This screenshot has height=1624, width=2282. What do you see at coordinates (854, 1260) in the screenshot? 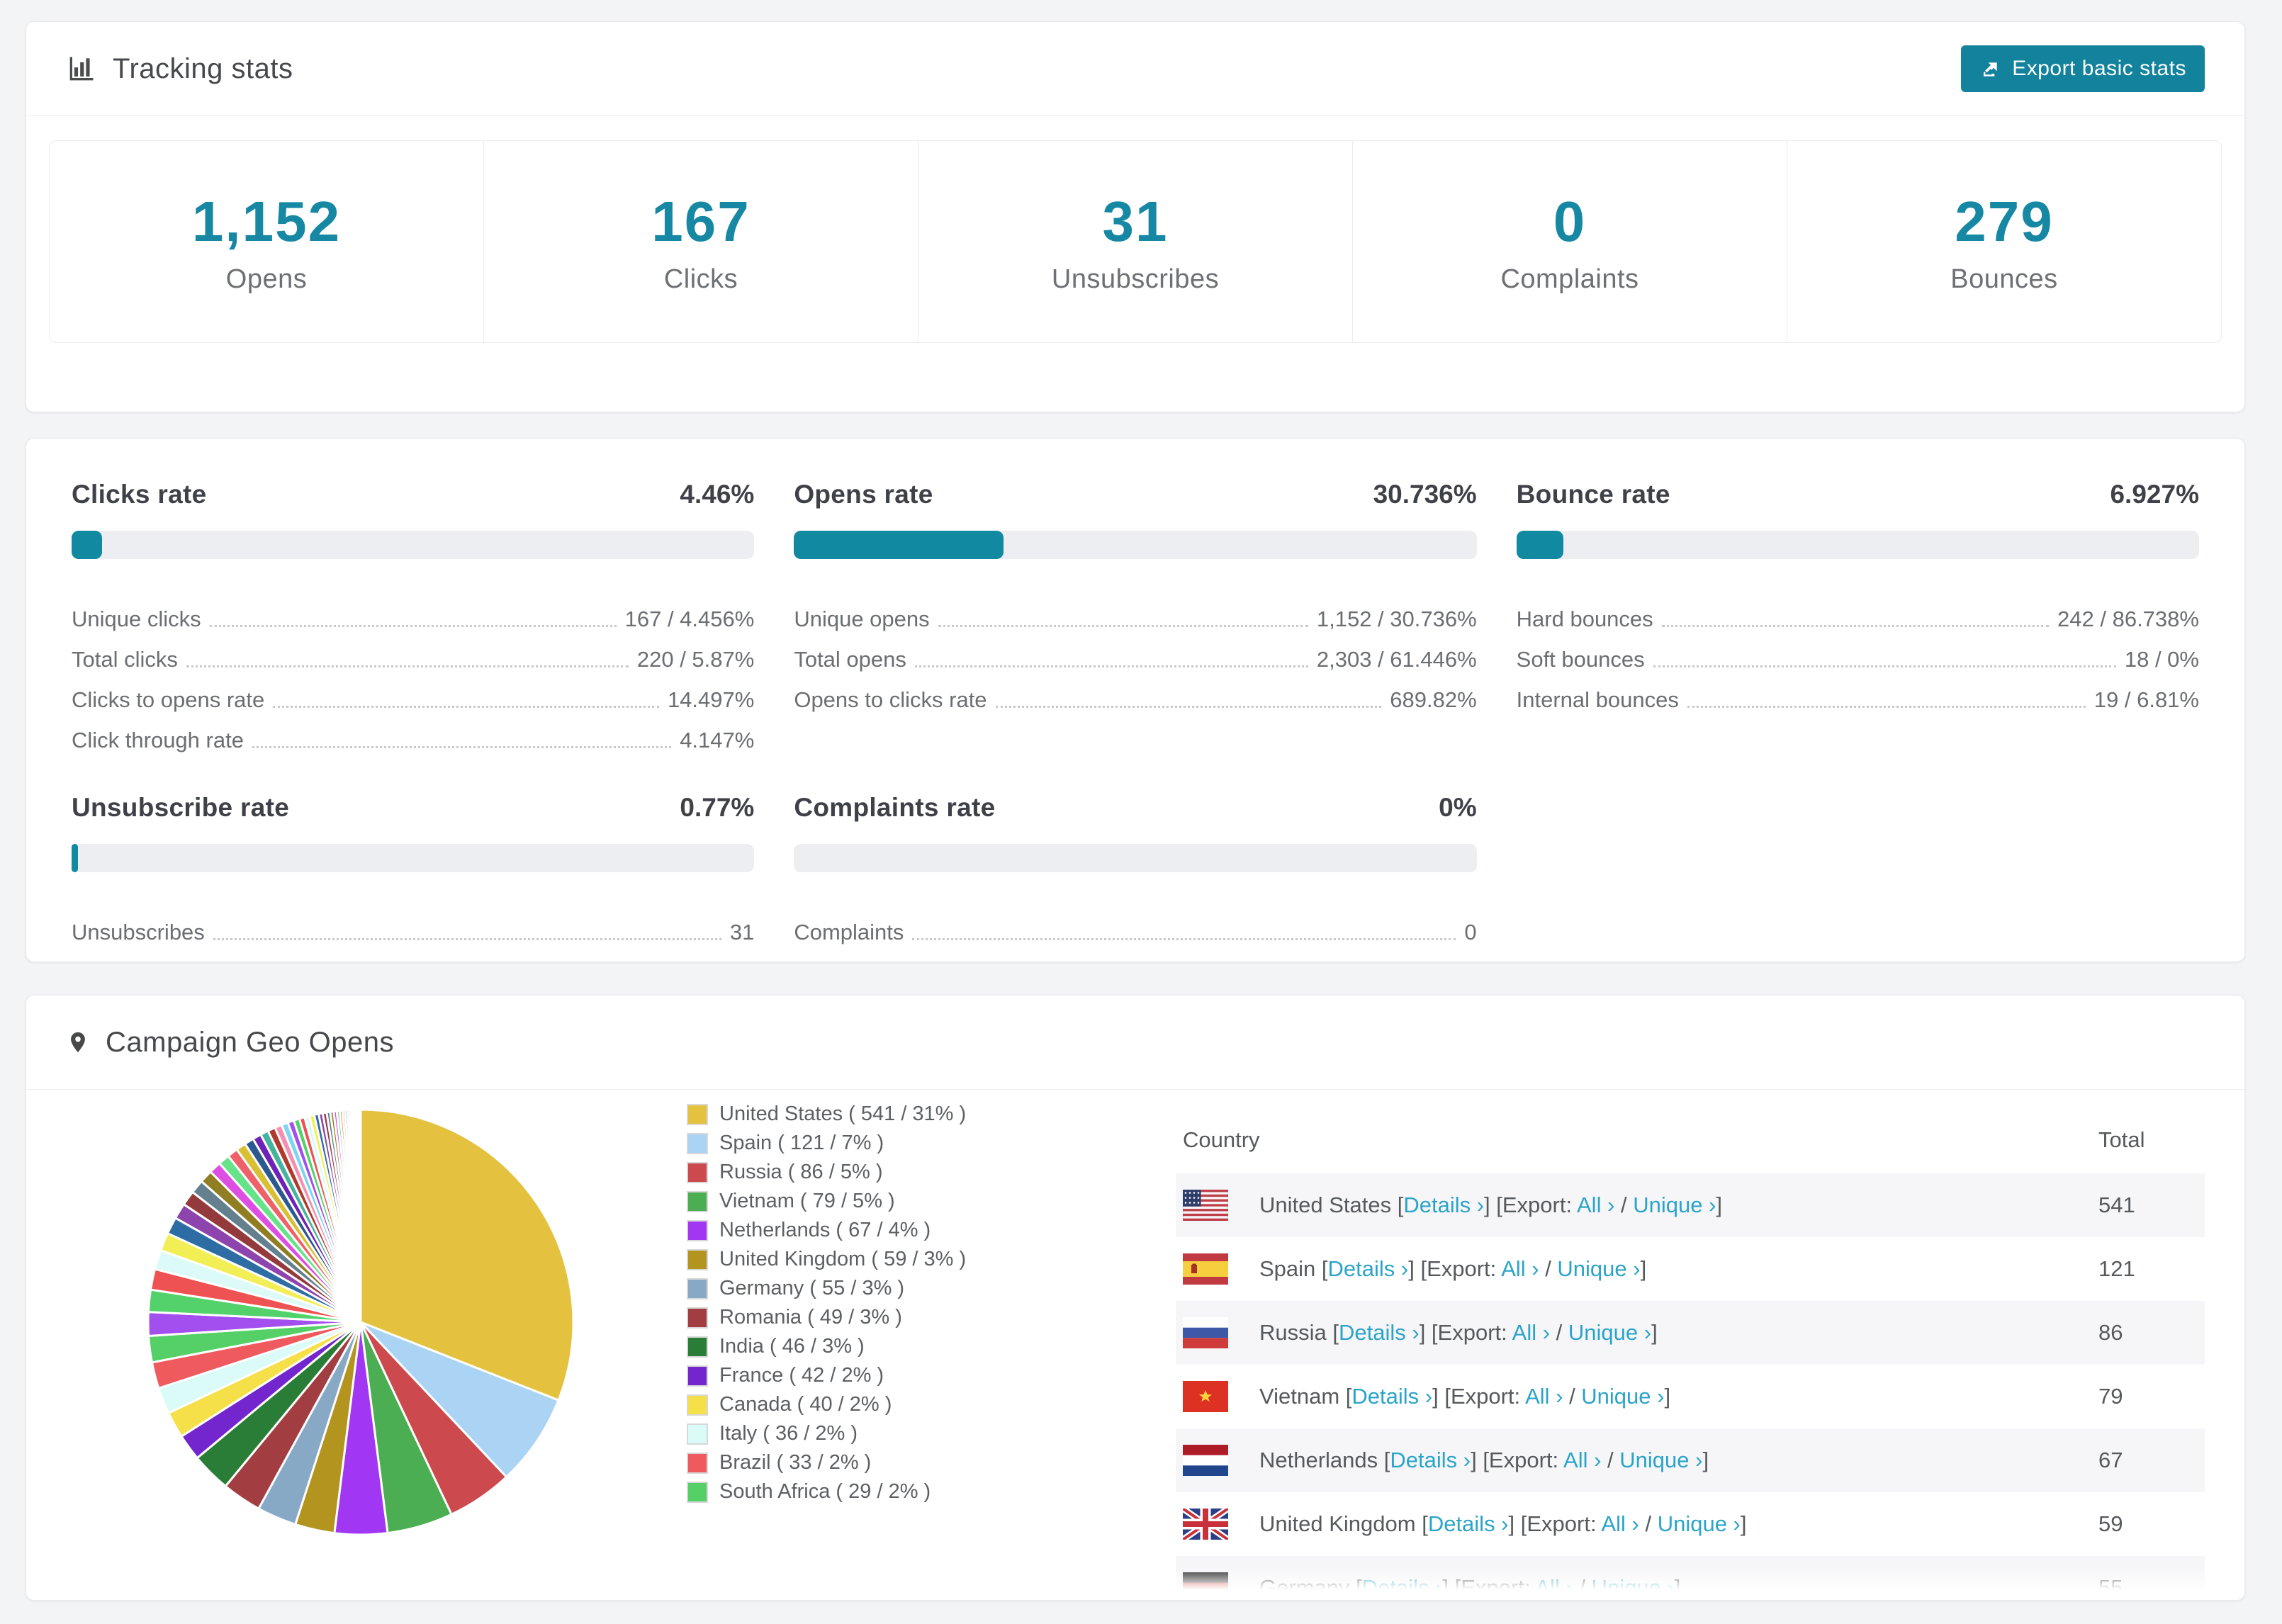
I see `legend-item-united-kingdom: United Kingdom ( 59 / 3% )` at bounding box center [854, 1260].